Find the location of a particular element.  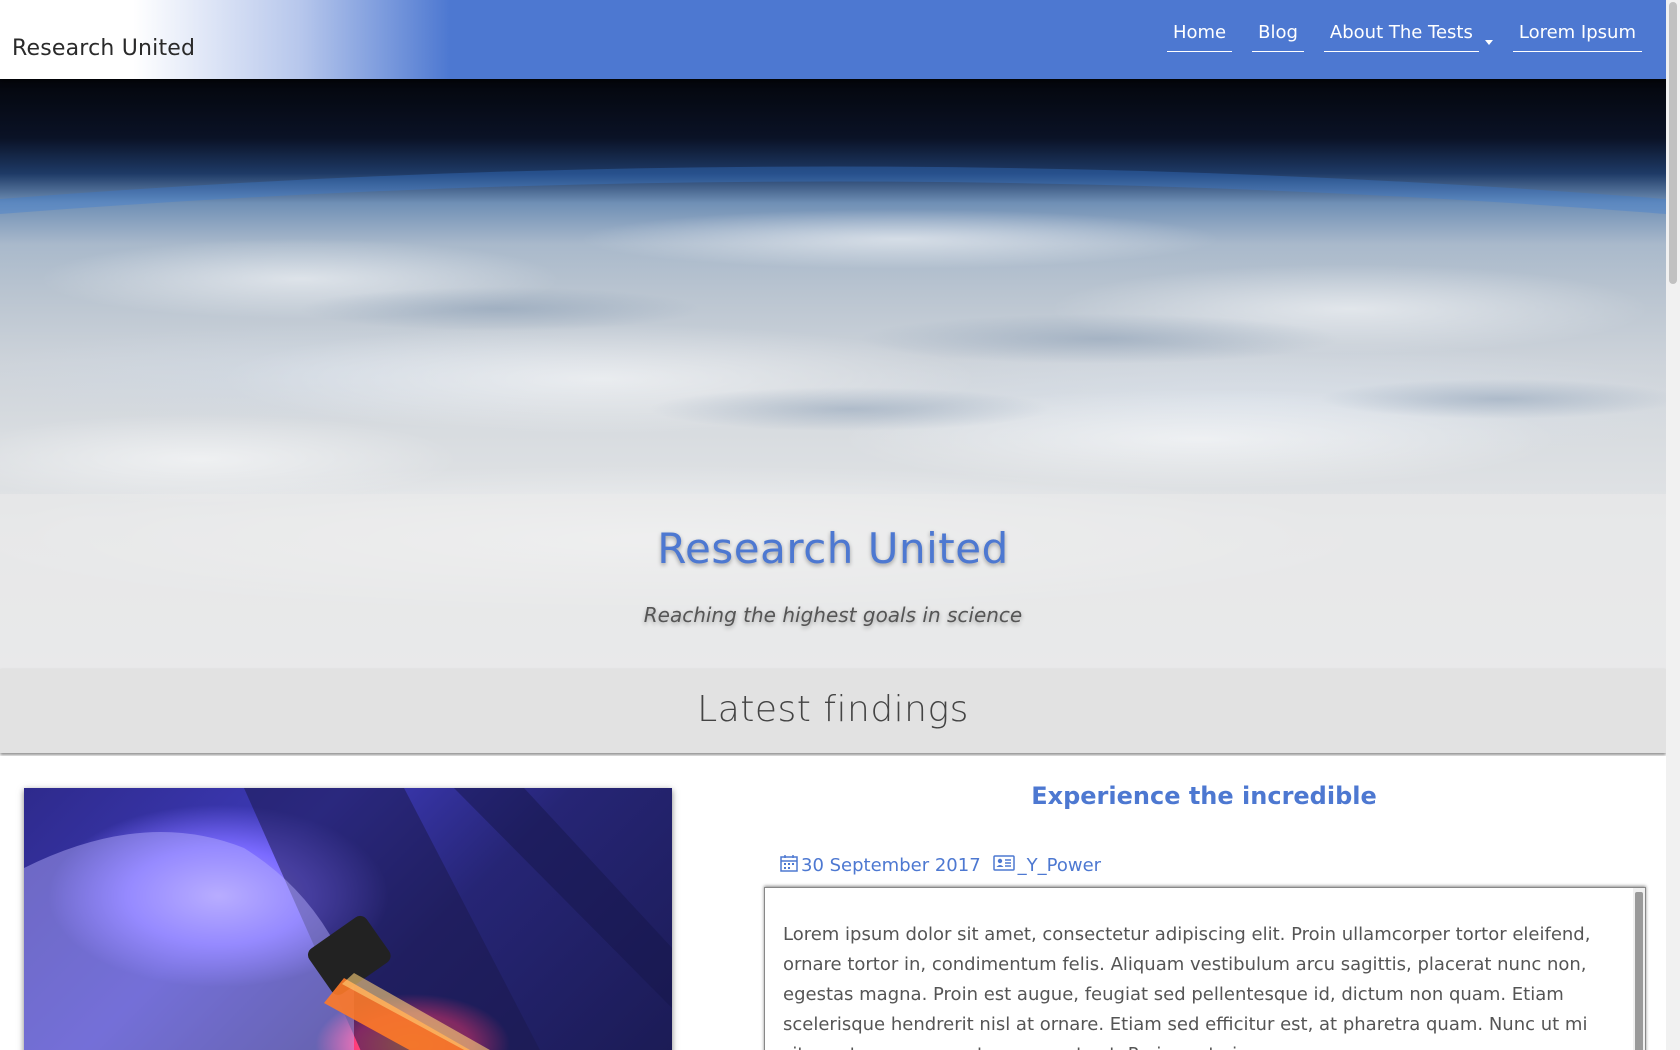

article-image is located at coordinates (348, 919).